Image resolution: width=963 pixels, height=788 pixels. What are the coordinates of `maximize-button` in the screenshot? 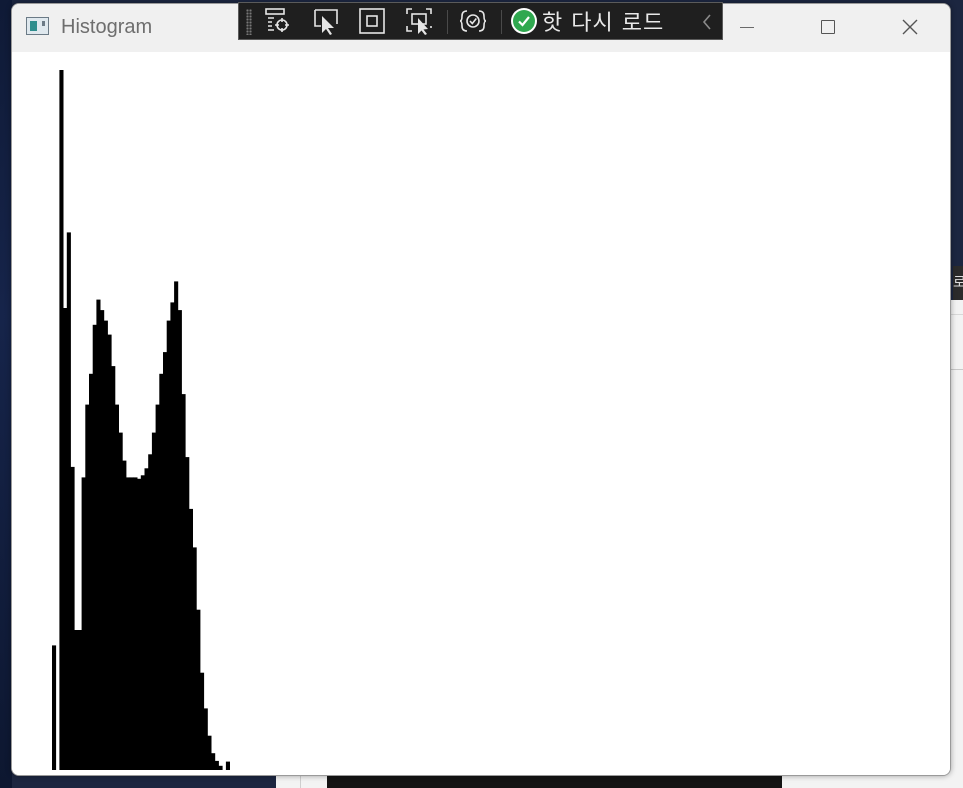 It's located at (828, 27).